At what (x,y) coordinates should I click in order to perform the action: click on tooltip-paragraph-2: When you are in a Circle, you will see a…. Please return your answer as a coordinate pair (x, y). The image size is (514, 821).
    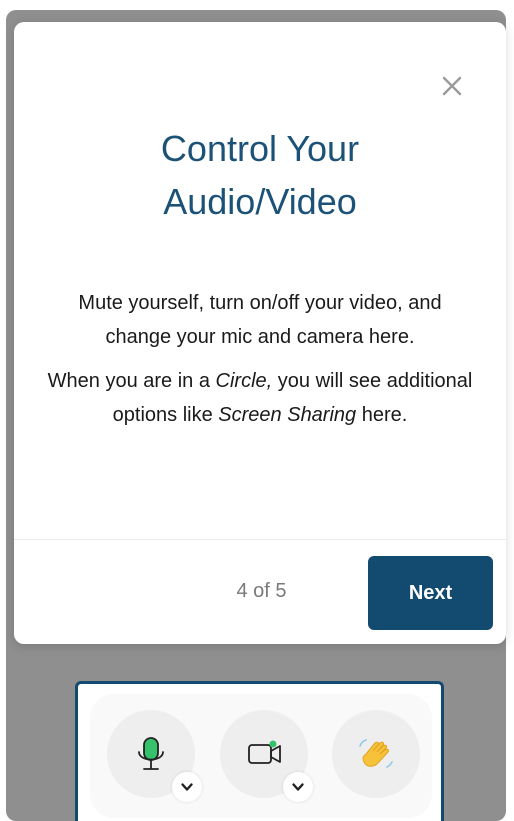
    Looking at the image, I should click on (260, 398).